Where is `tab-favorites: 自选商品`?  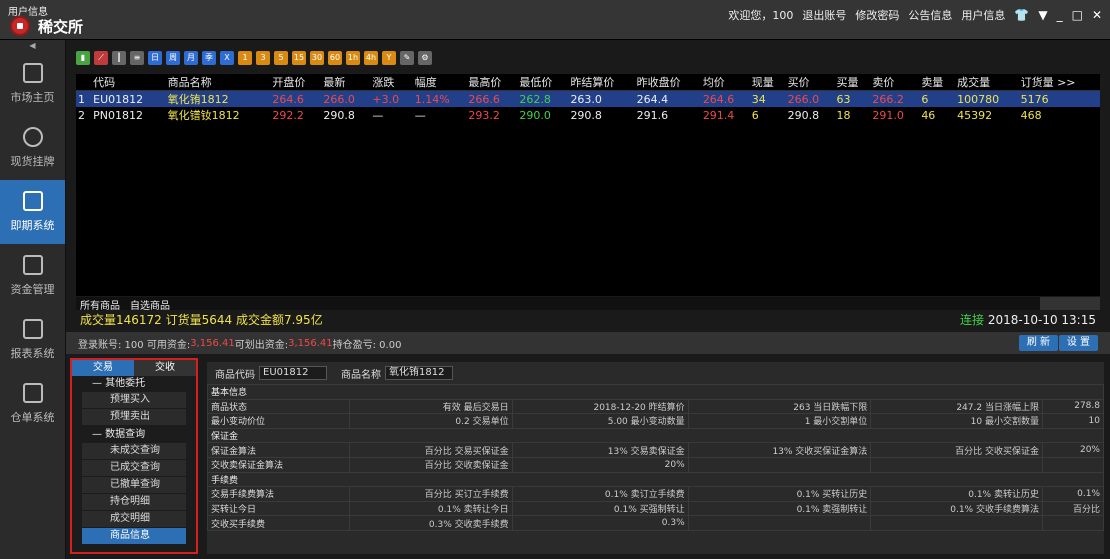 tab-favorites: 自选商品 is located at coordinates (150, 304).